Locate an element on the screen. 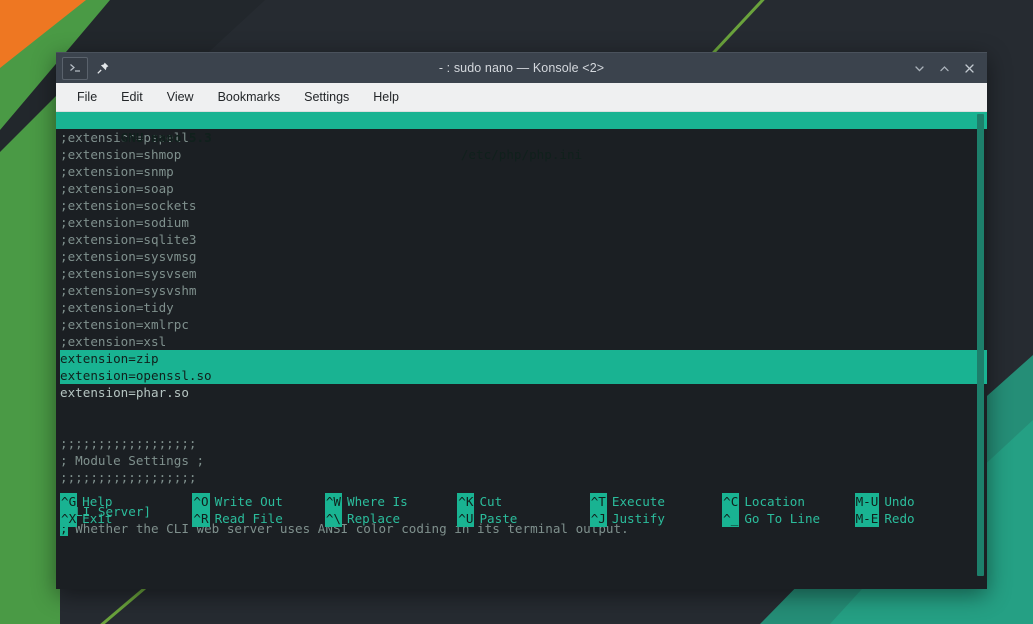 The height and width of the screenshot is (624, 1033). shortcut-redo: M-E Redo is located at coordinates (920, 518).